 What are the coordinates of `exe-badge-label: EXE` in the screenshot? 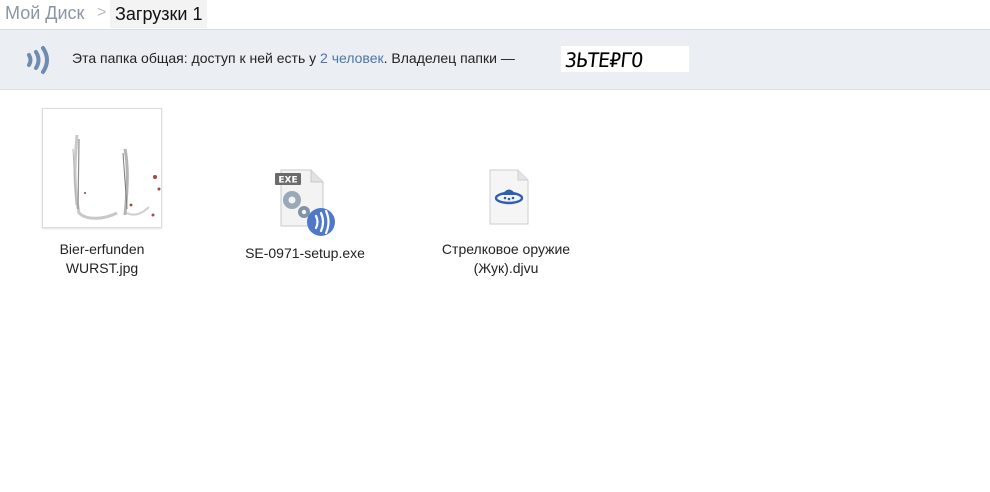 It's located at (287, 181).